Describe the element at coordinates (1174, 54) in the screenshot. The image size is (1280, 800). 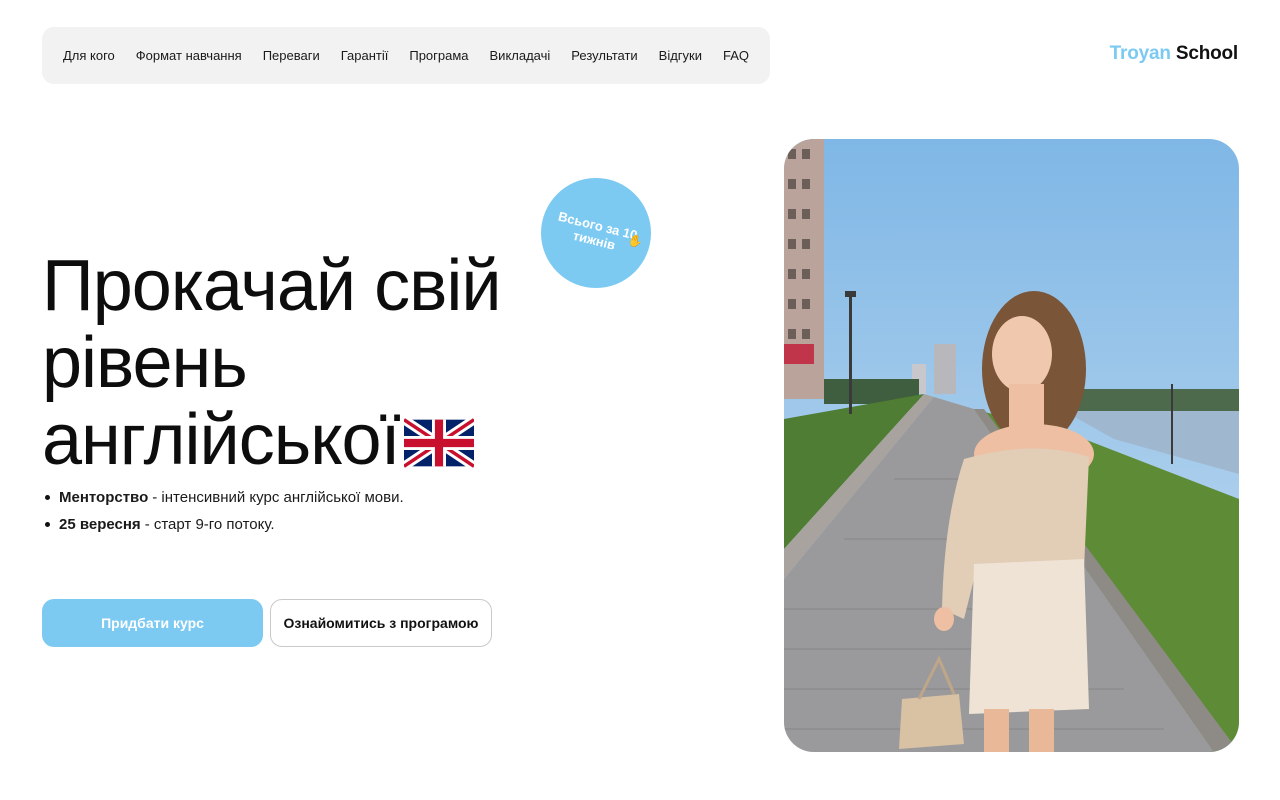
I see `brand-logo: Troyan School` at that location.